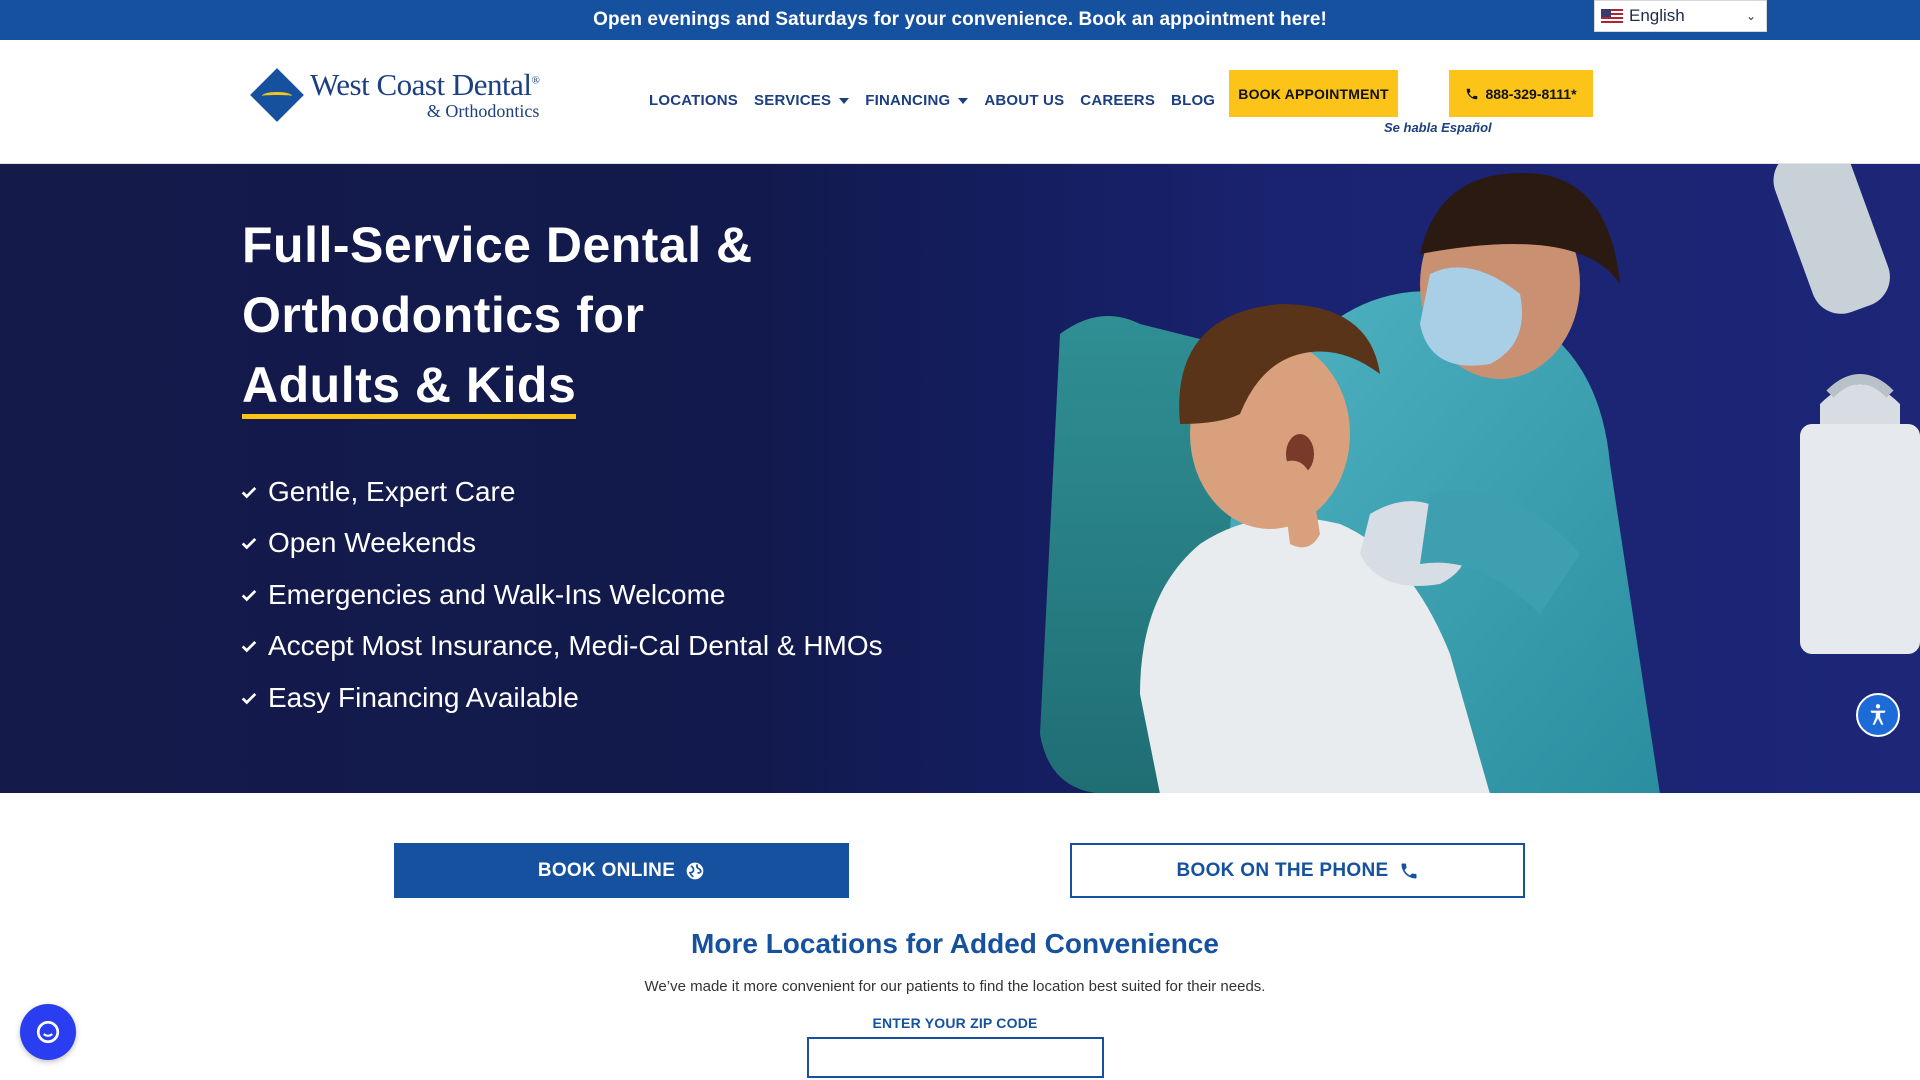 The width and height of the screenshot is (1920, 1080). What do you see at coordinates (955, 1023) in the screenshot?
I see `zip-code-label: ENTER YOUR ZIP CODE` at bounding box center [955, 1023].